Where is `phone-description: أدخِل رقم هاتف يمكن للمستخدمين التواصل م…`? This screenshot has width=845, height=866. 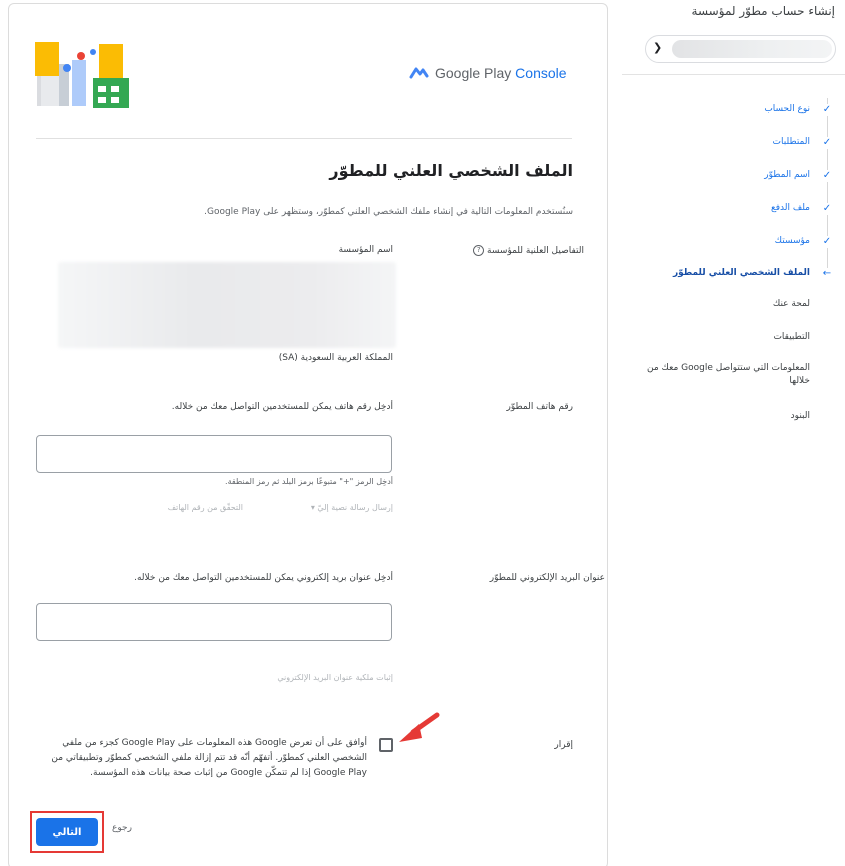 phone-description: أدخِل رقم هاتف يمكن للمستخدمين التواصل م… is located at coordinates (282, 407).